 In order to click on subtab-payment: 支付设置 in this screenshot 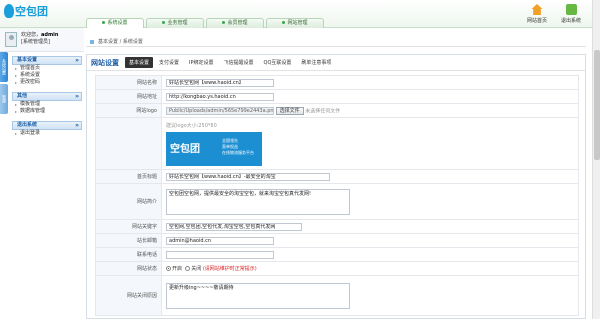, I will do `click(169, 62)`.